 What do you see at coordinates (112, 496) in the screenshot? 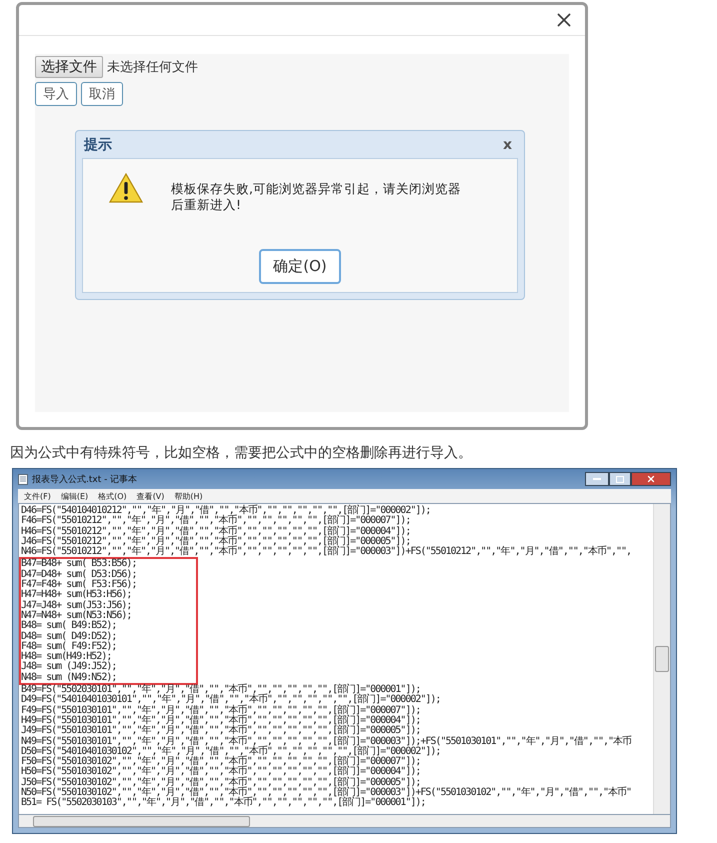
I see `menu-item: 格式(O)` at bounding box center [112, 496].